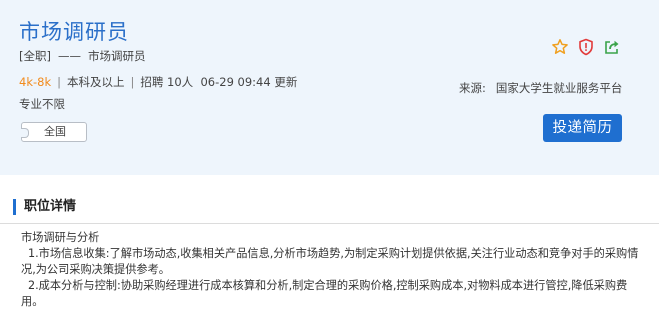 This screenshot has width=659, height=316. Describe the element at coordinates (74, 32) in the screenshot. I see `job-title: 市场调研员` at that location.